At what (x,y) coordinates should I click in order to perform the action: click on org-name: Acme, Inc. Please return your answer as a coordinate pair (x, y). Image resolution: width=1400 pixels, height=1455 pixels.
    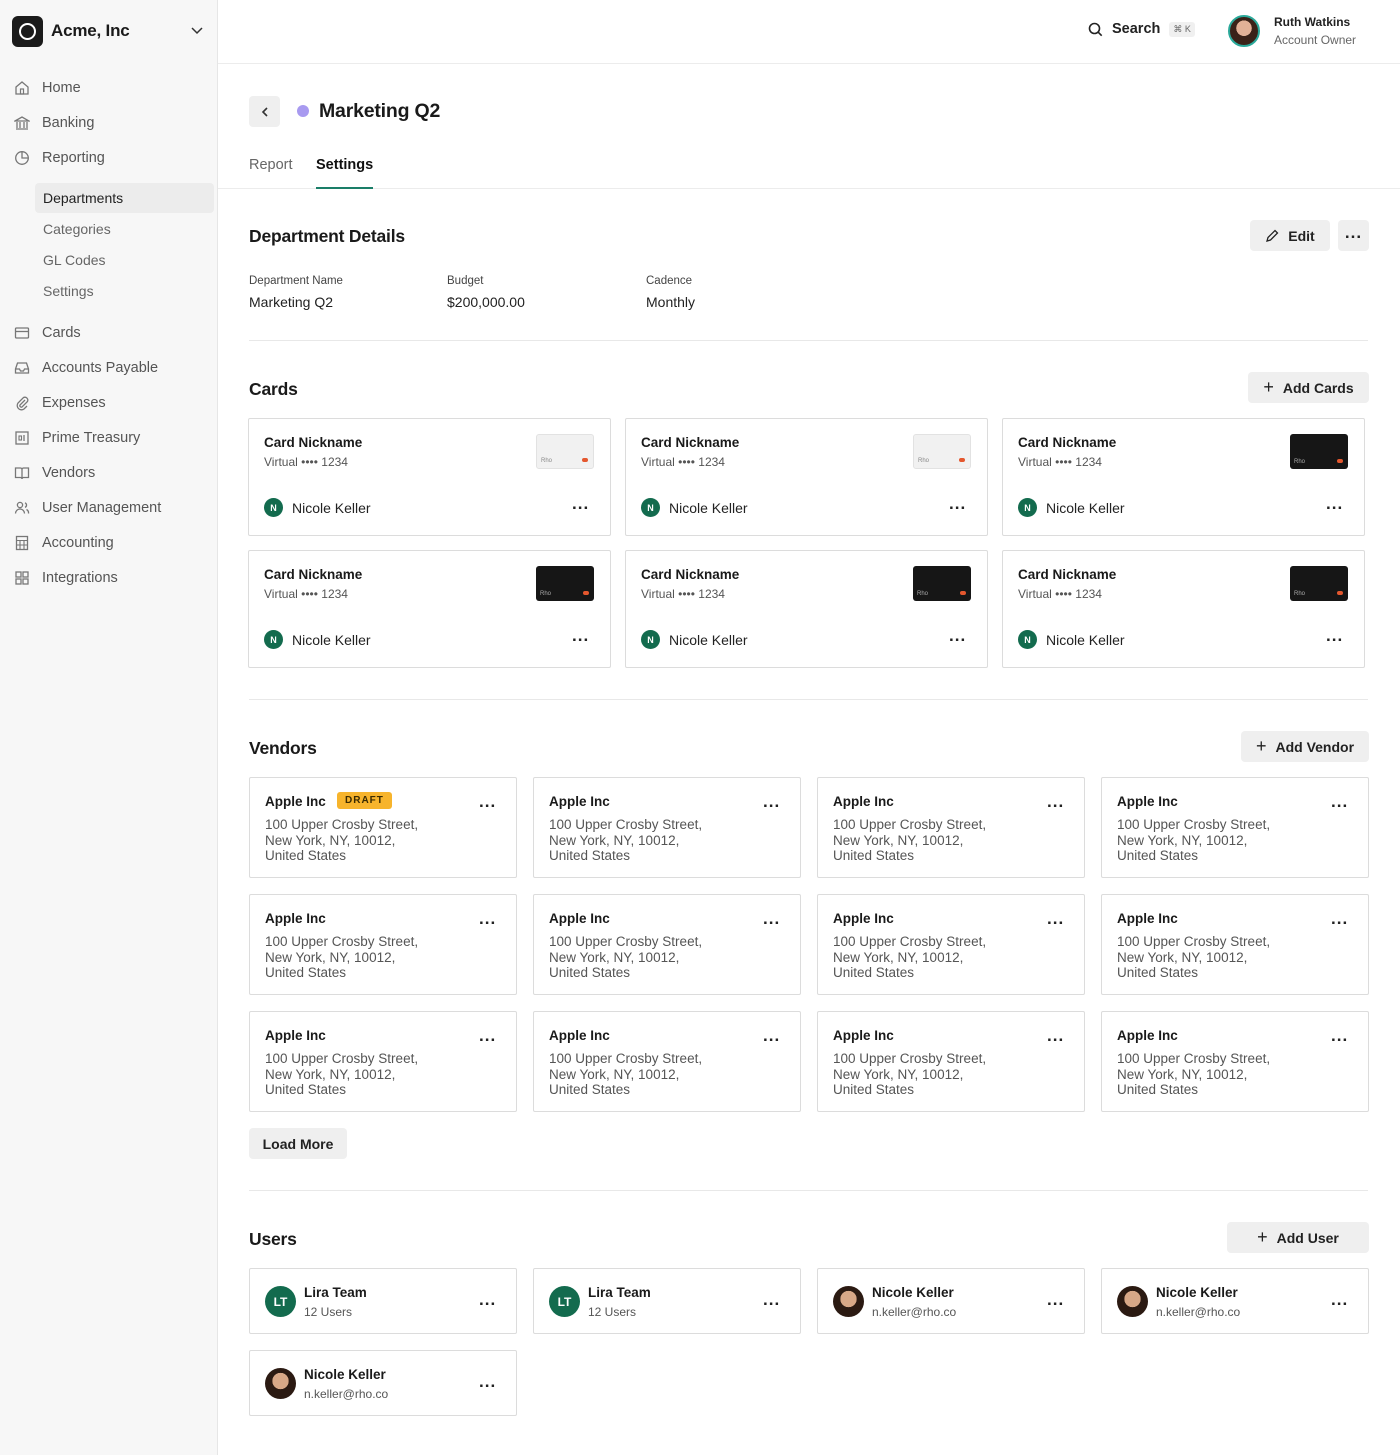
    Looking at the image, I should click on (90, 30).